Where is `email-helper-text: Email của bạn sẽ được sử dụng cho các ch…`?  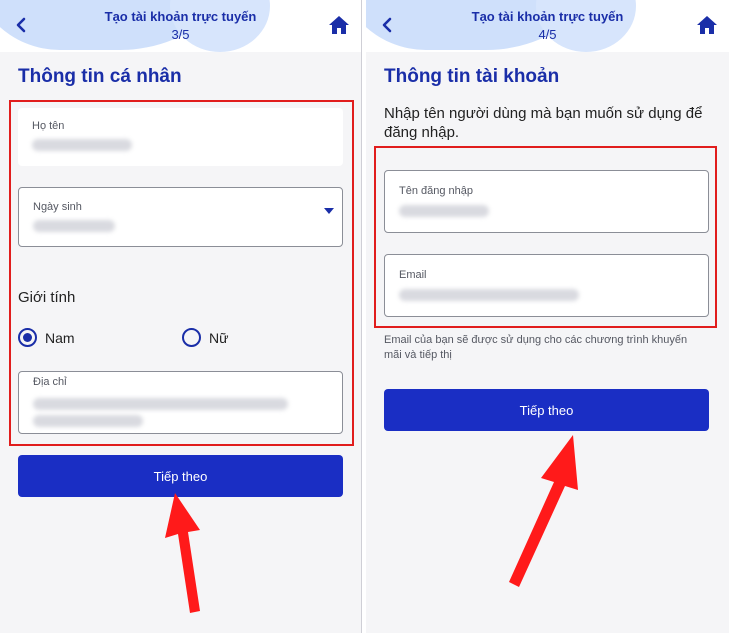
email-helper-text: Email của bạn sẽ được sử dụng cho các ch… is located at coordinates (536, 347).